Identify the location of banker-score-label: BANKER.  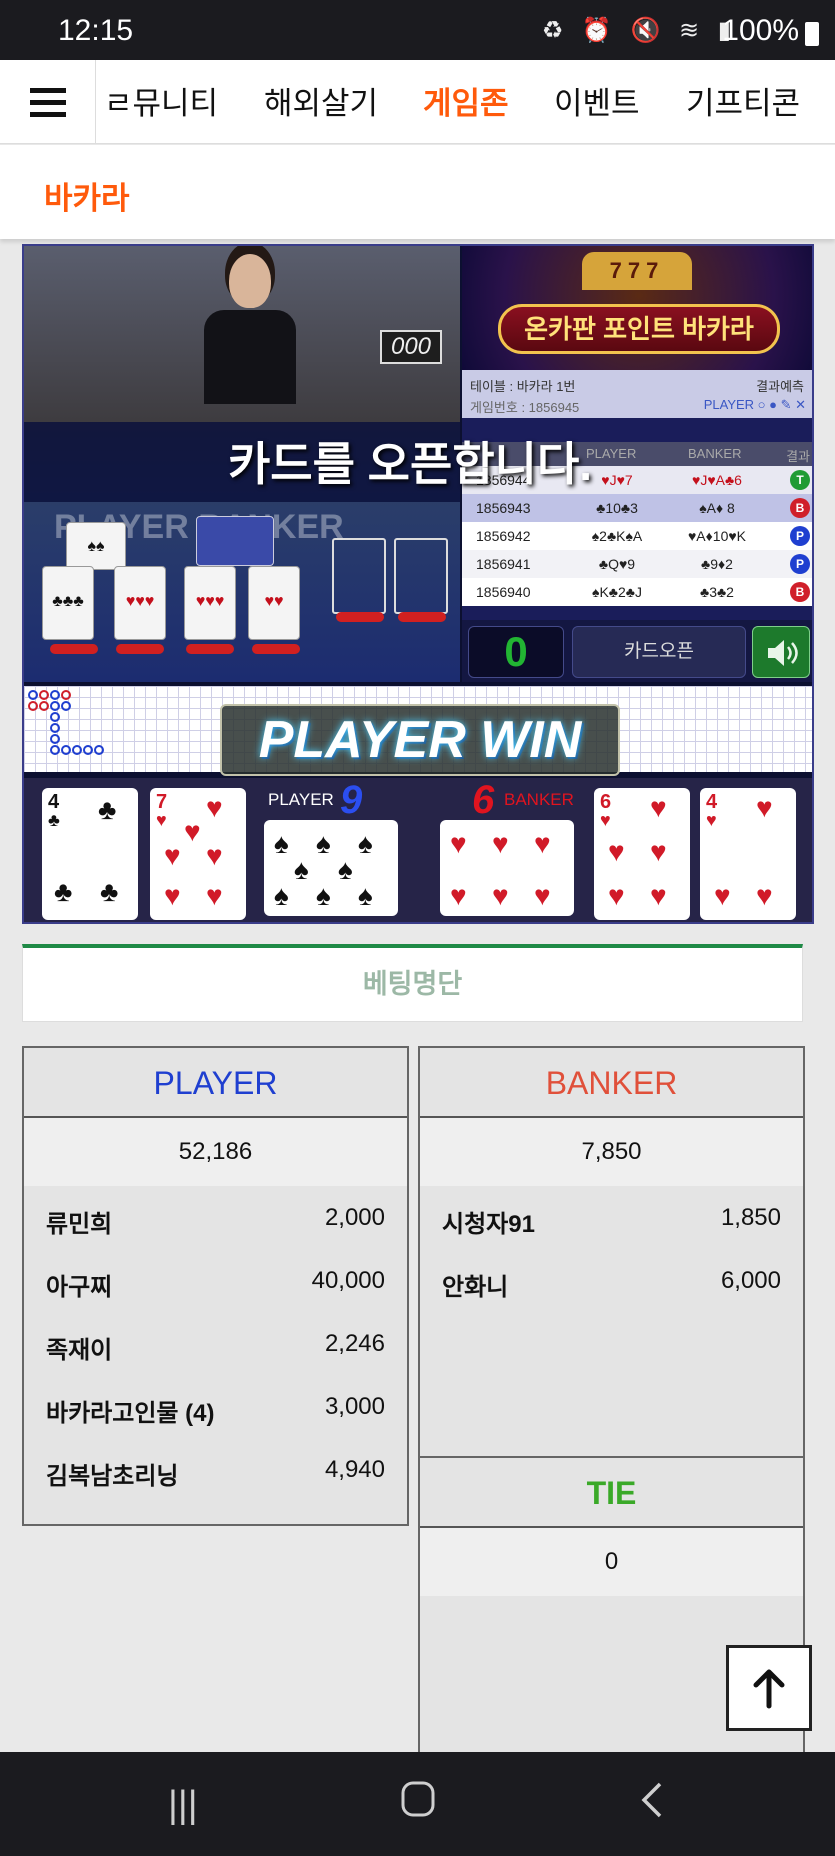
(539, 799).